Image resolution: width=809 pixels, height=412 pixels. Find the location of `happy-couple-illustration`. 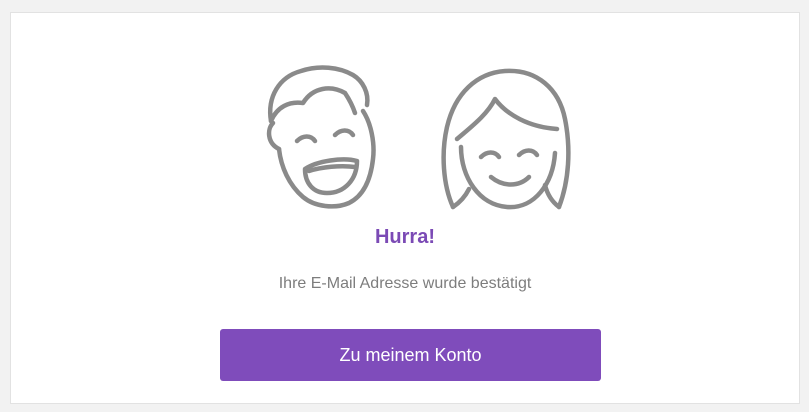

happy-couple-illustration is located at coordinates (418, 137).